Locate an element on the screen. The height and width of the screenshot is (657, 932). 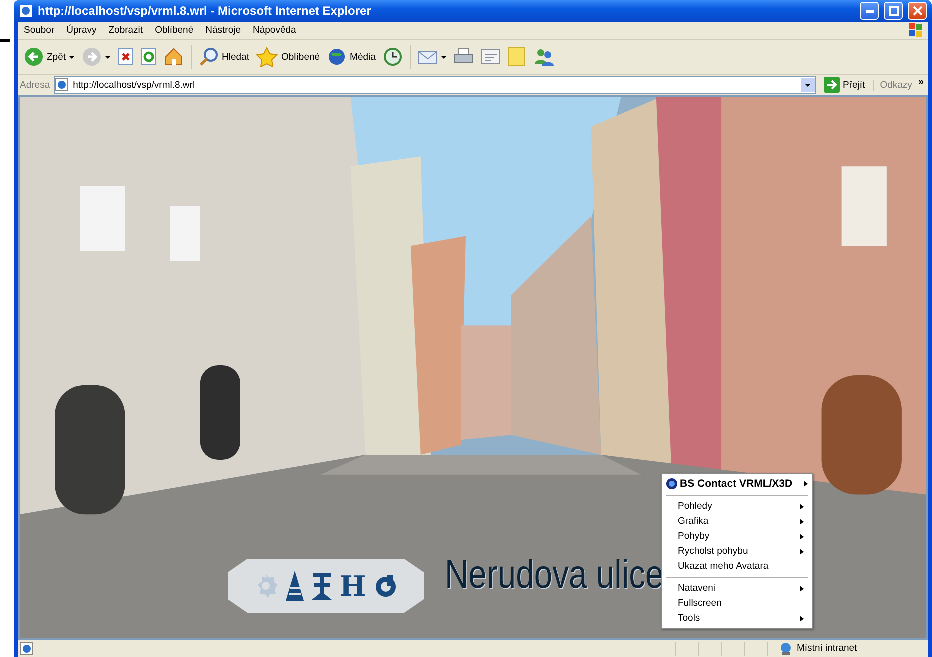
house-icon is located at coordinates (174, 57).